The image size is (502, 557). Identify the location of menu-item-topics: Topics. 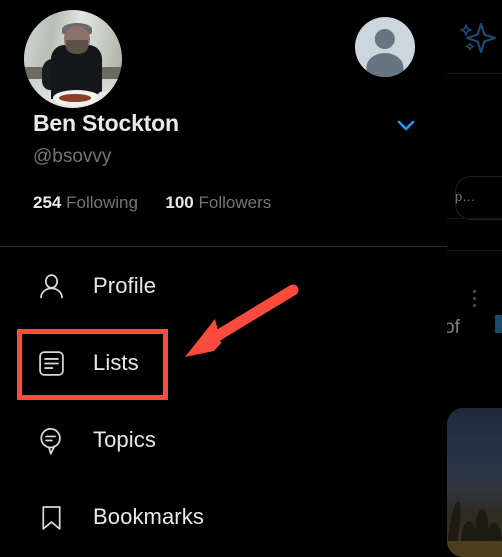
(223, 440).